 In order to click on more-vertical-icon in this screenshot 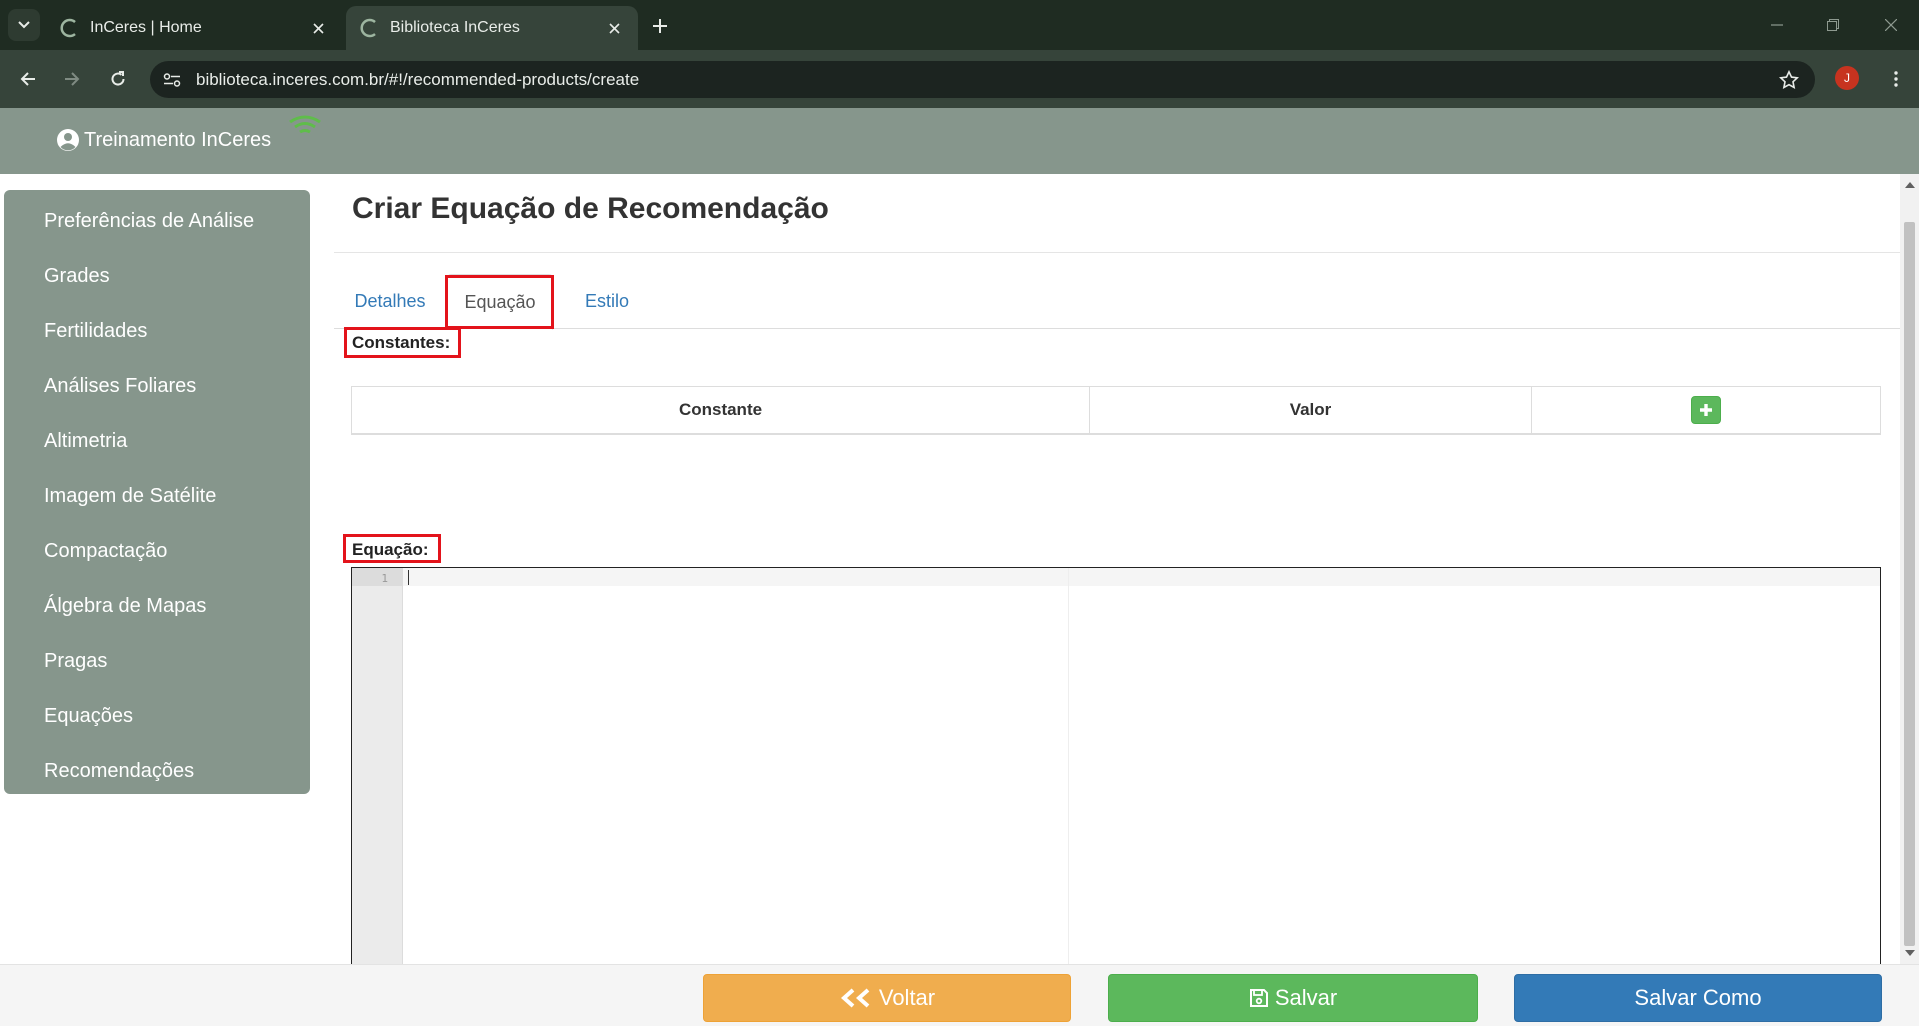, I will do `click(1896, 79)`.